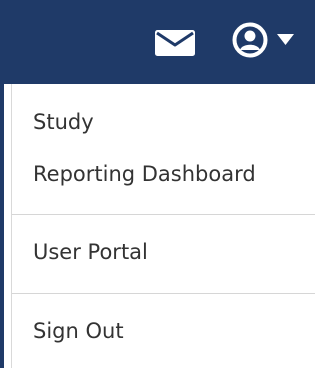  What do you see at coordinates (175, 43) in the screenshot?
I see `envelope-icon` at bounding box center [175, 43].